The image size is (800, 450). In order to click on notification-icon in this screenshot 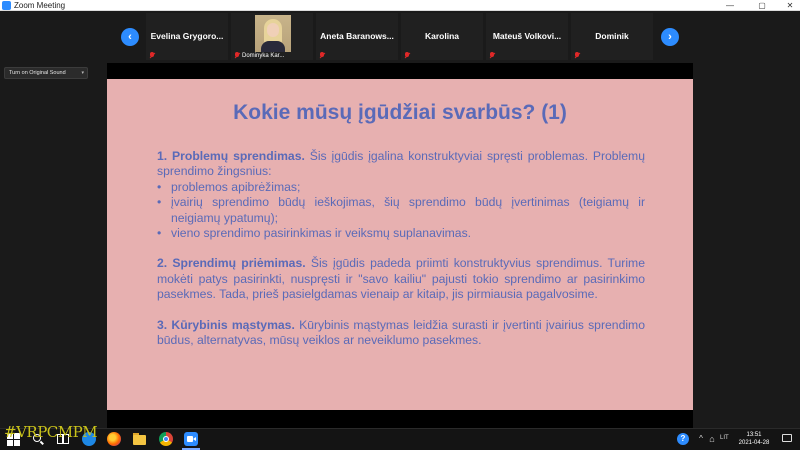, I will do `click(787, 439)`.